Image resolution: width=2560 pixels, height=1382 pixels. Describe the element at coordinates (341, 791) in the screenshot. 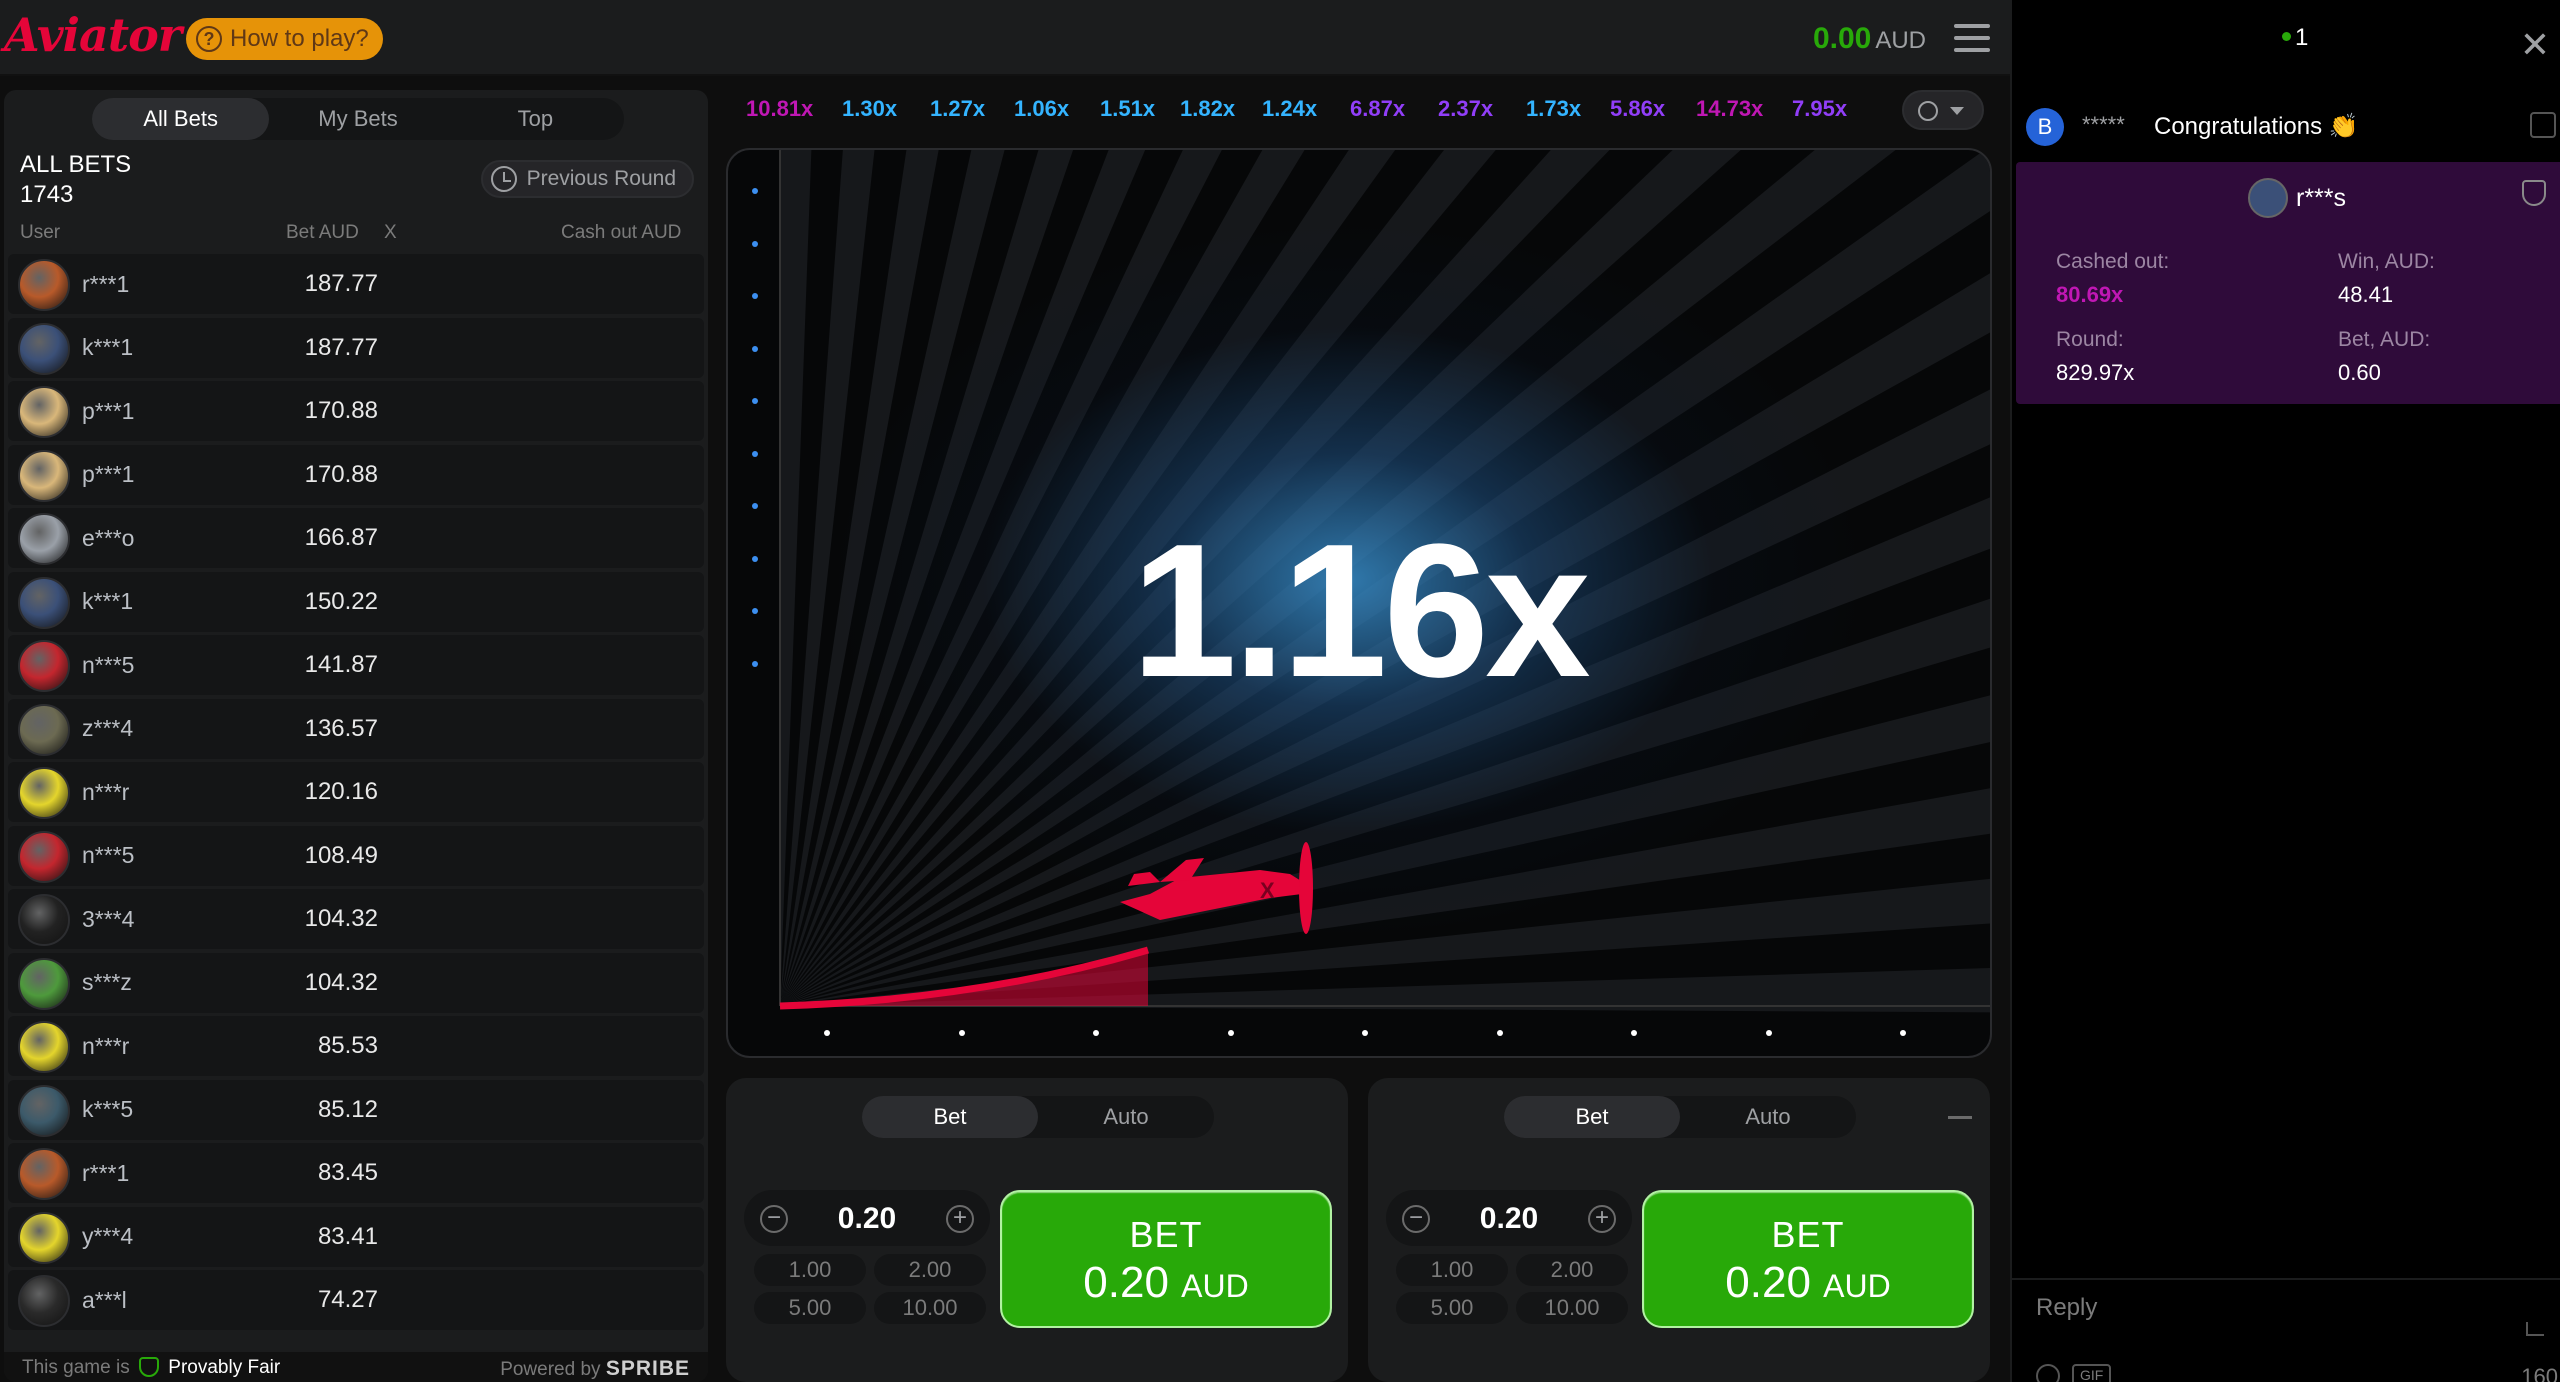

I see `bet-amount: 120.16` at that location.